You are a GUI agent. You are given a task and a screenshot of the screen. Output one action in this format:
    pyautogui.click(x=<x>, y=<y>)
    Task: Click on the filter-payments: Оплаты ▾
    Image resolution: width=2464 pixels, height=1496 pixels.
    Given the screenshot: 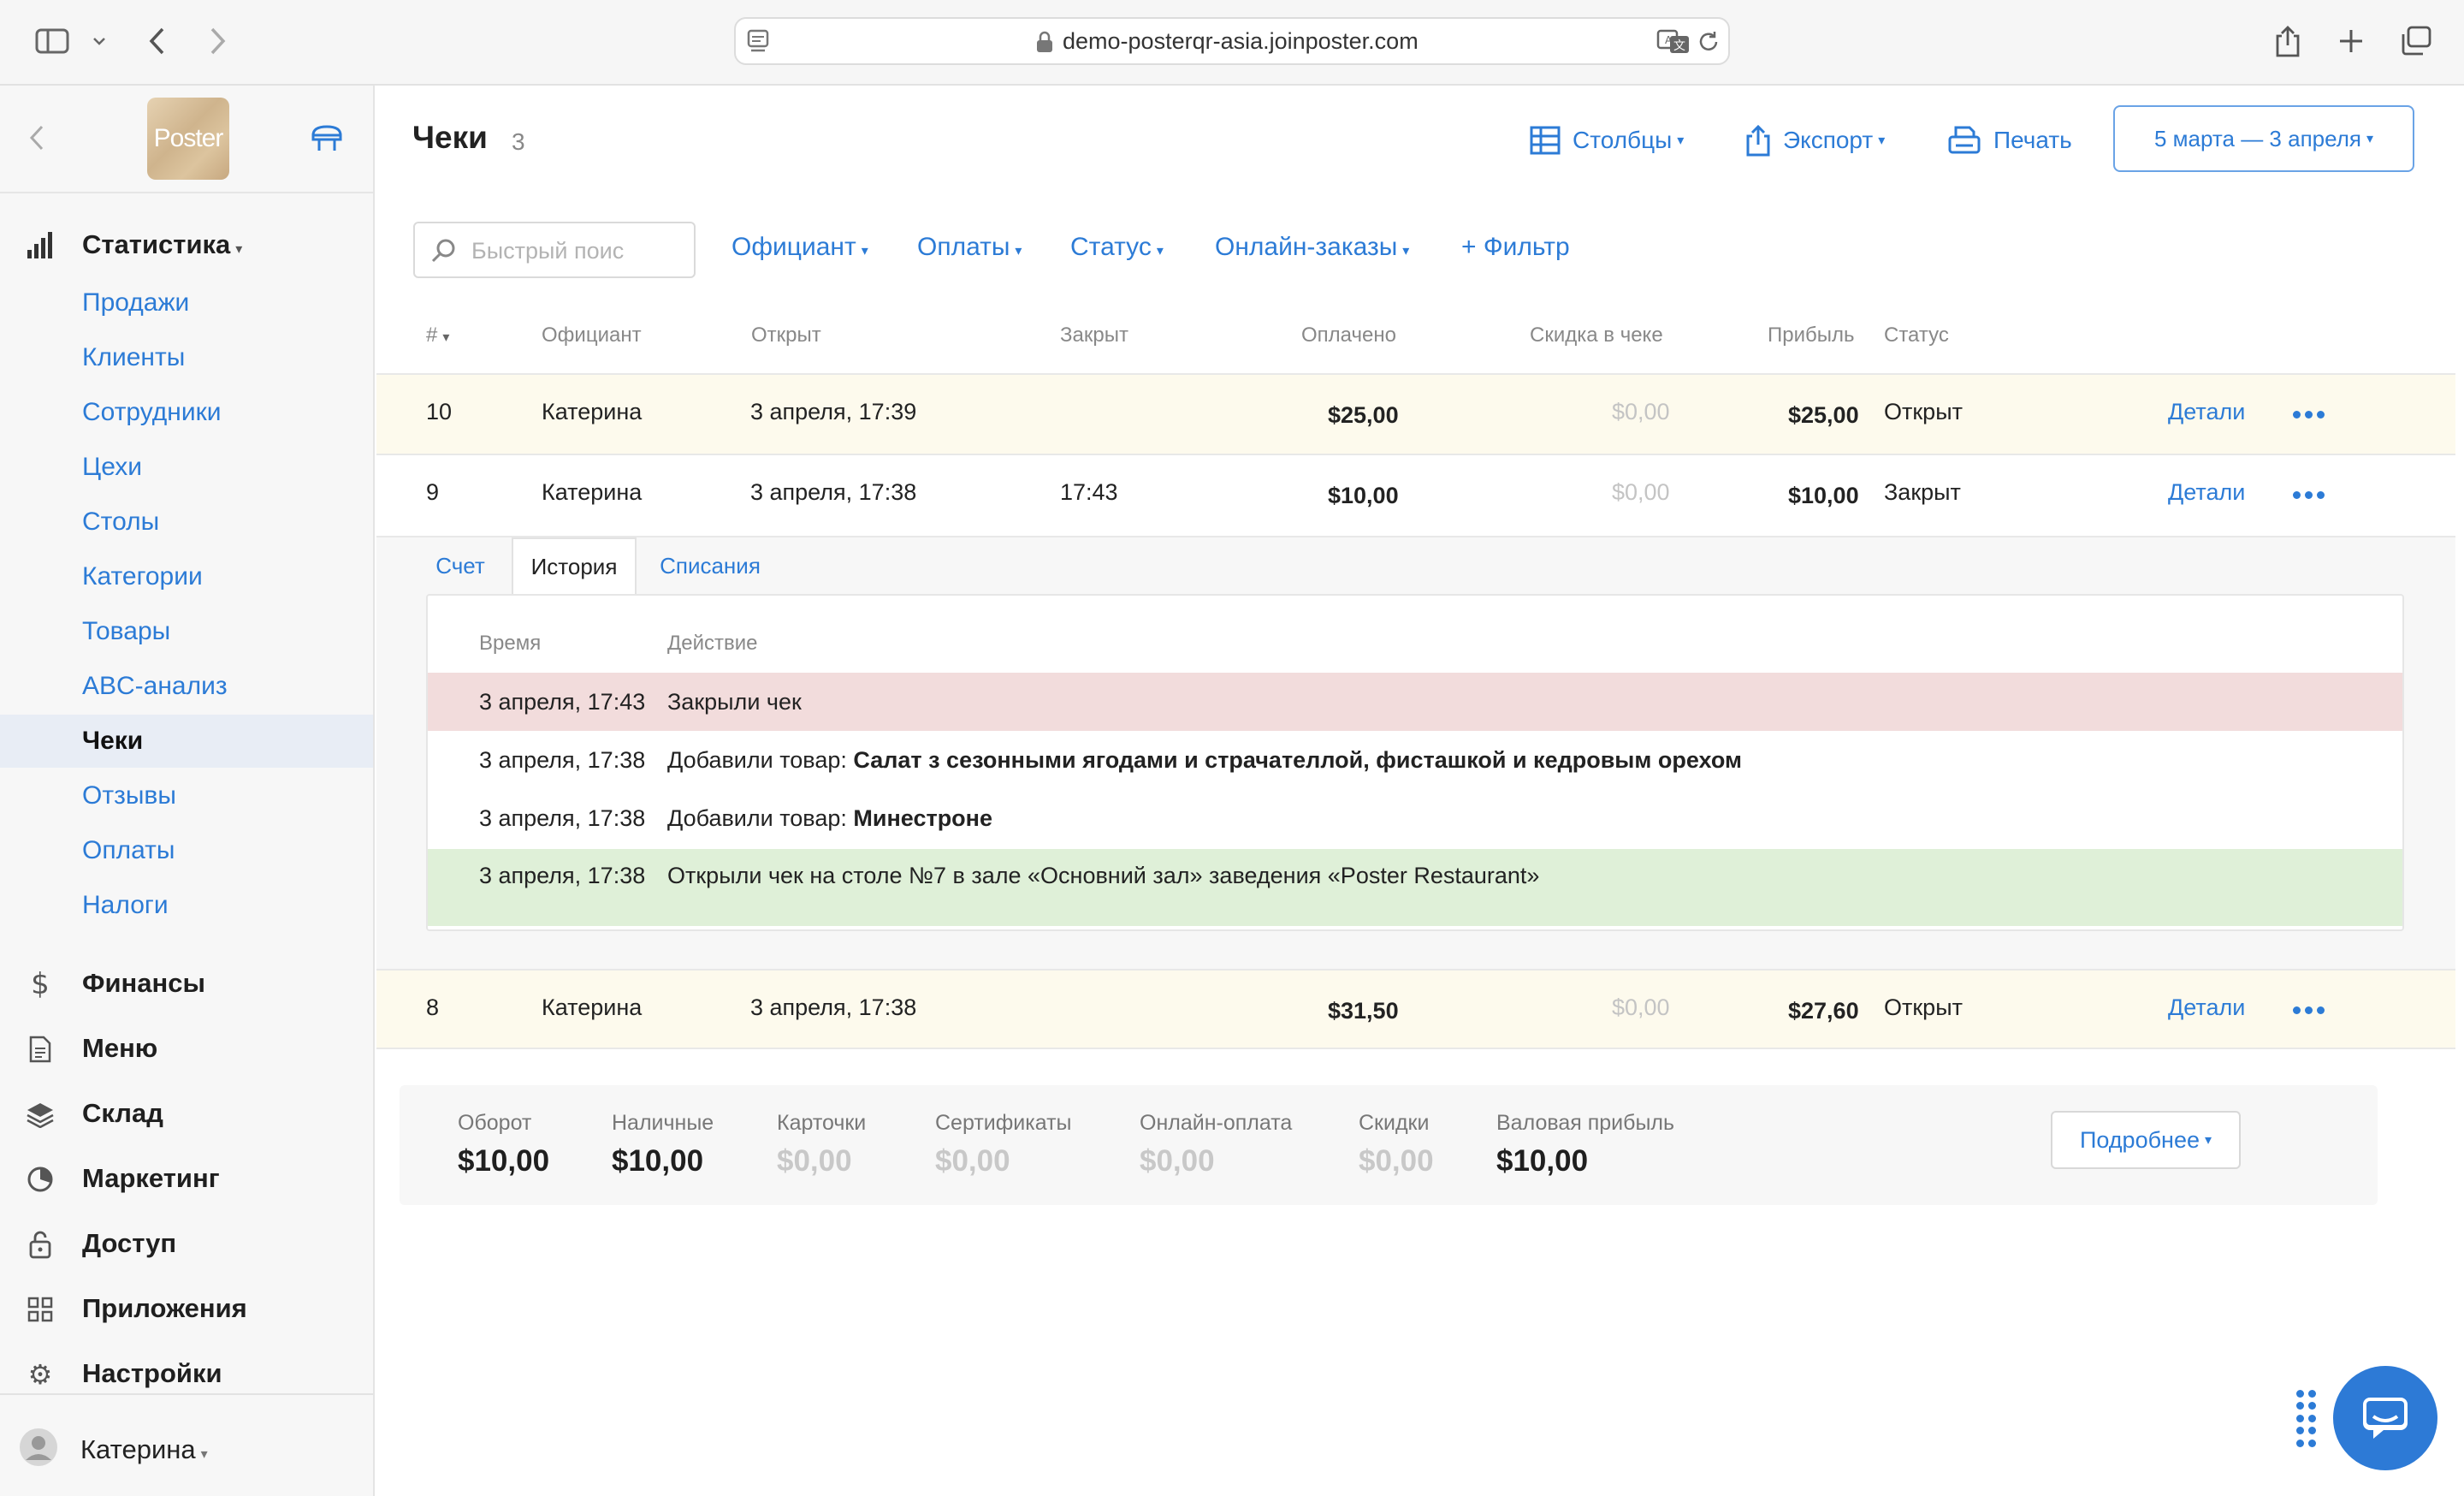 What is the action you would take?
    pyautogui.click(x=969, y=247)
    